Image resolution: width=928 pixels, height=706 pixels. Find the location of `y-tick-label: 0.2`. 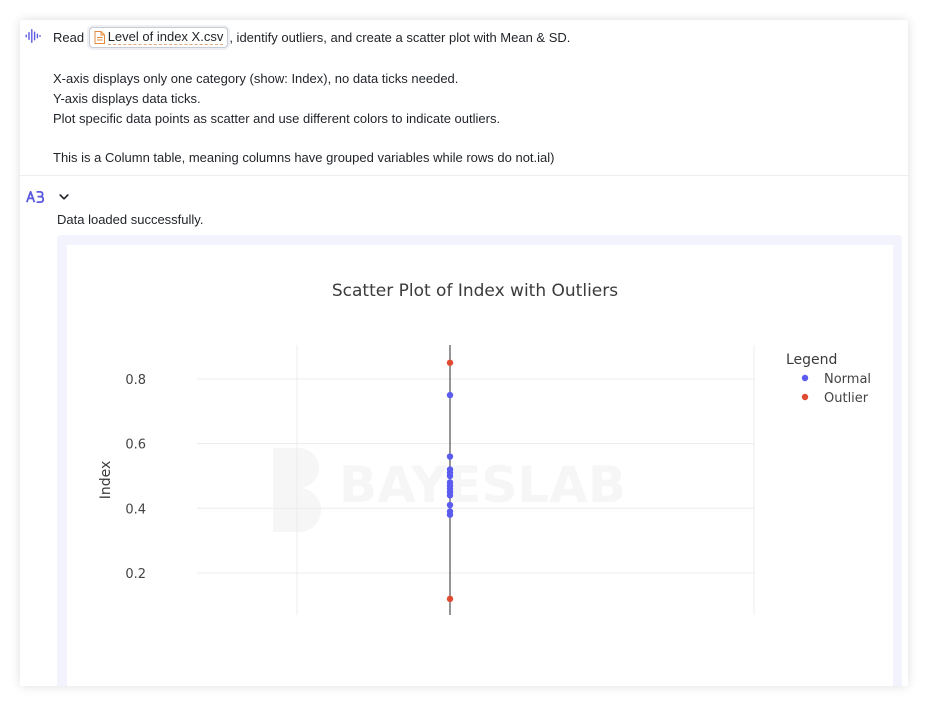

y-tick-label: 0.2 is located at coordinates (135, 574).